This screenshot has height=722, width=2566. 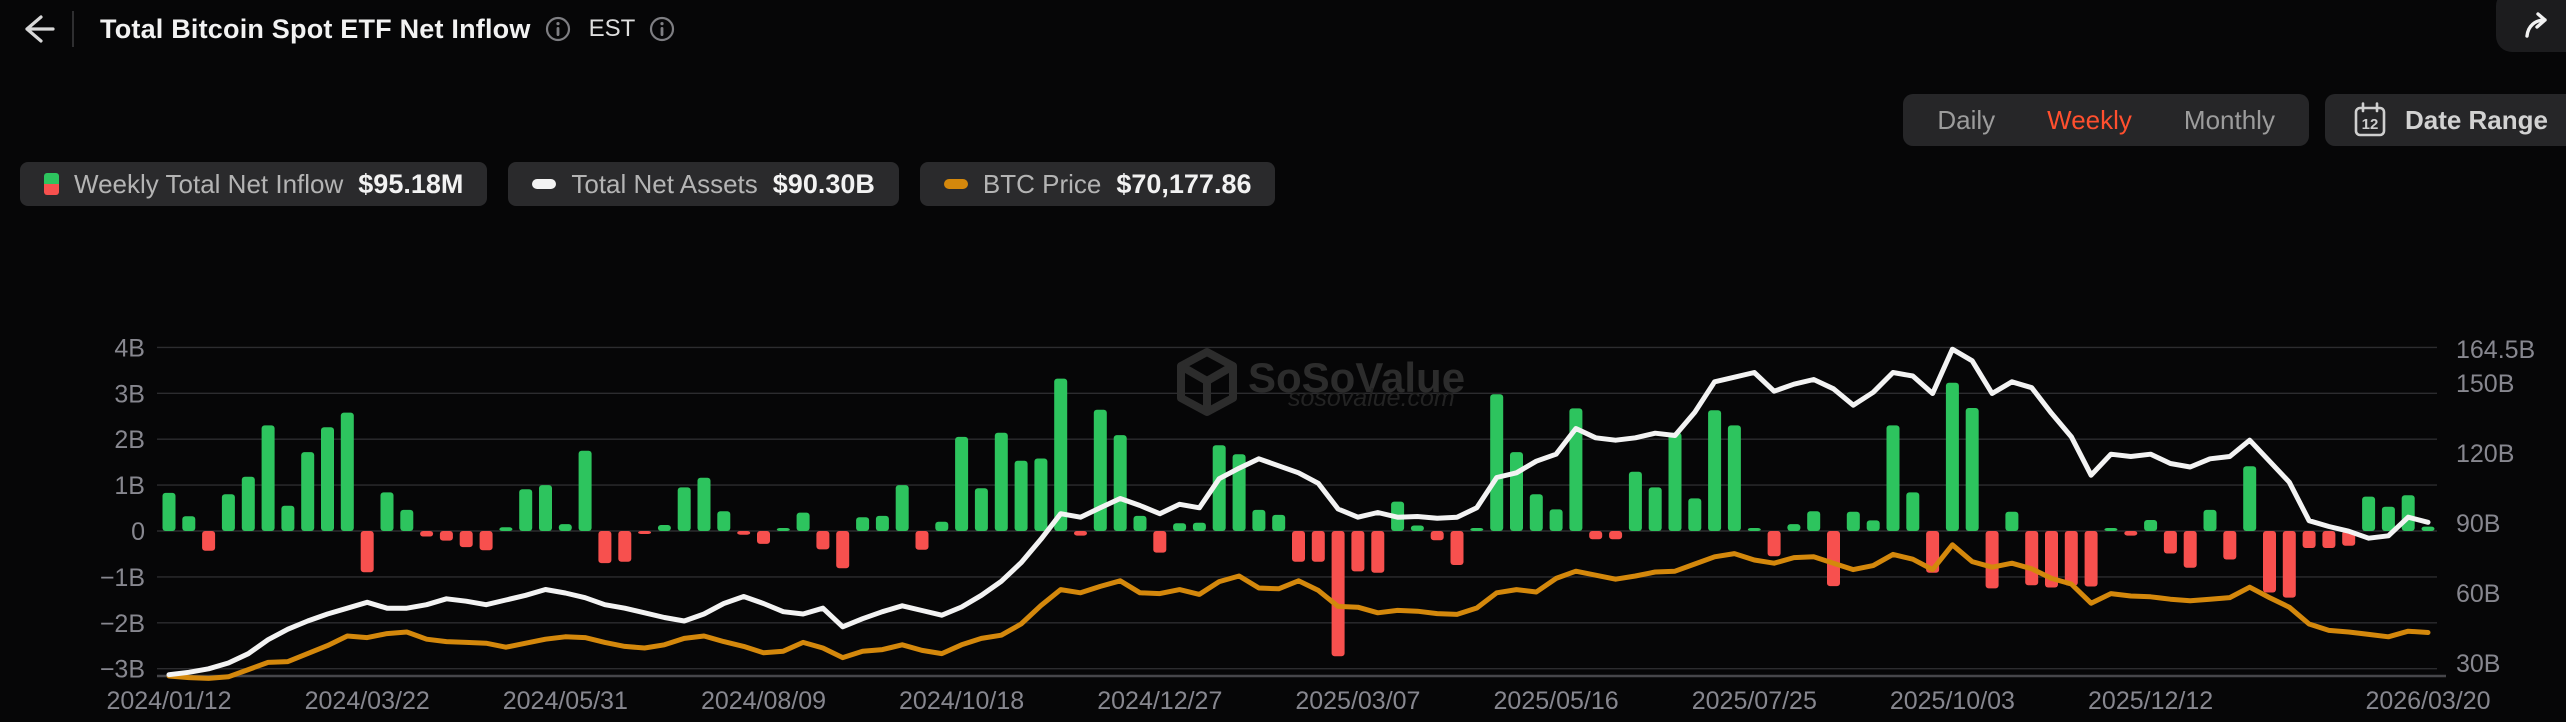 I want to click on svg-text: −3B, so click(x=122, y=670).